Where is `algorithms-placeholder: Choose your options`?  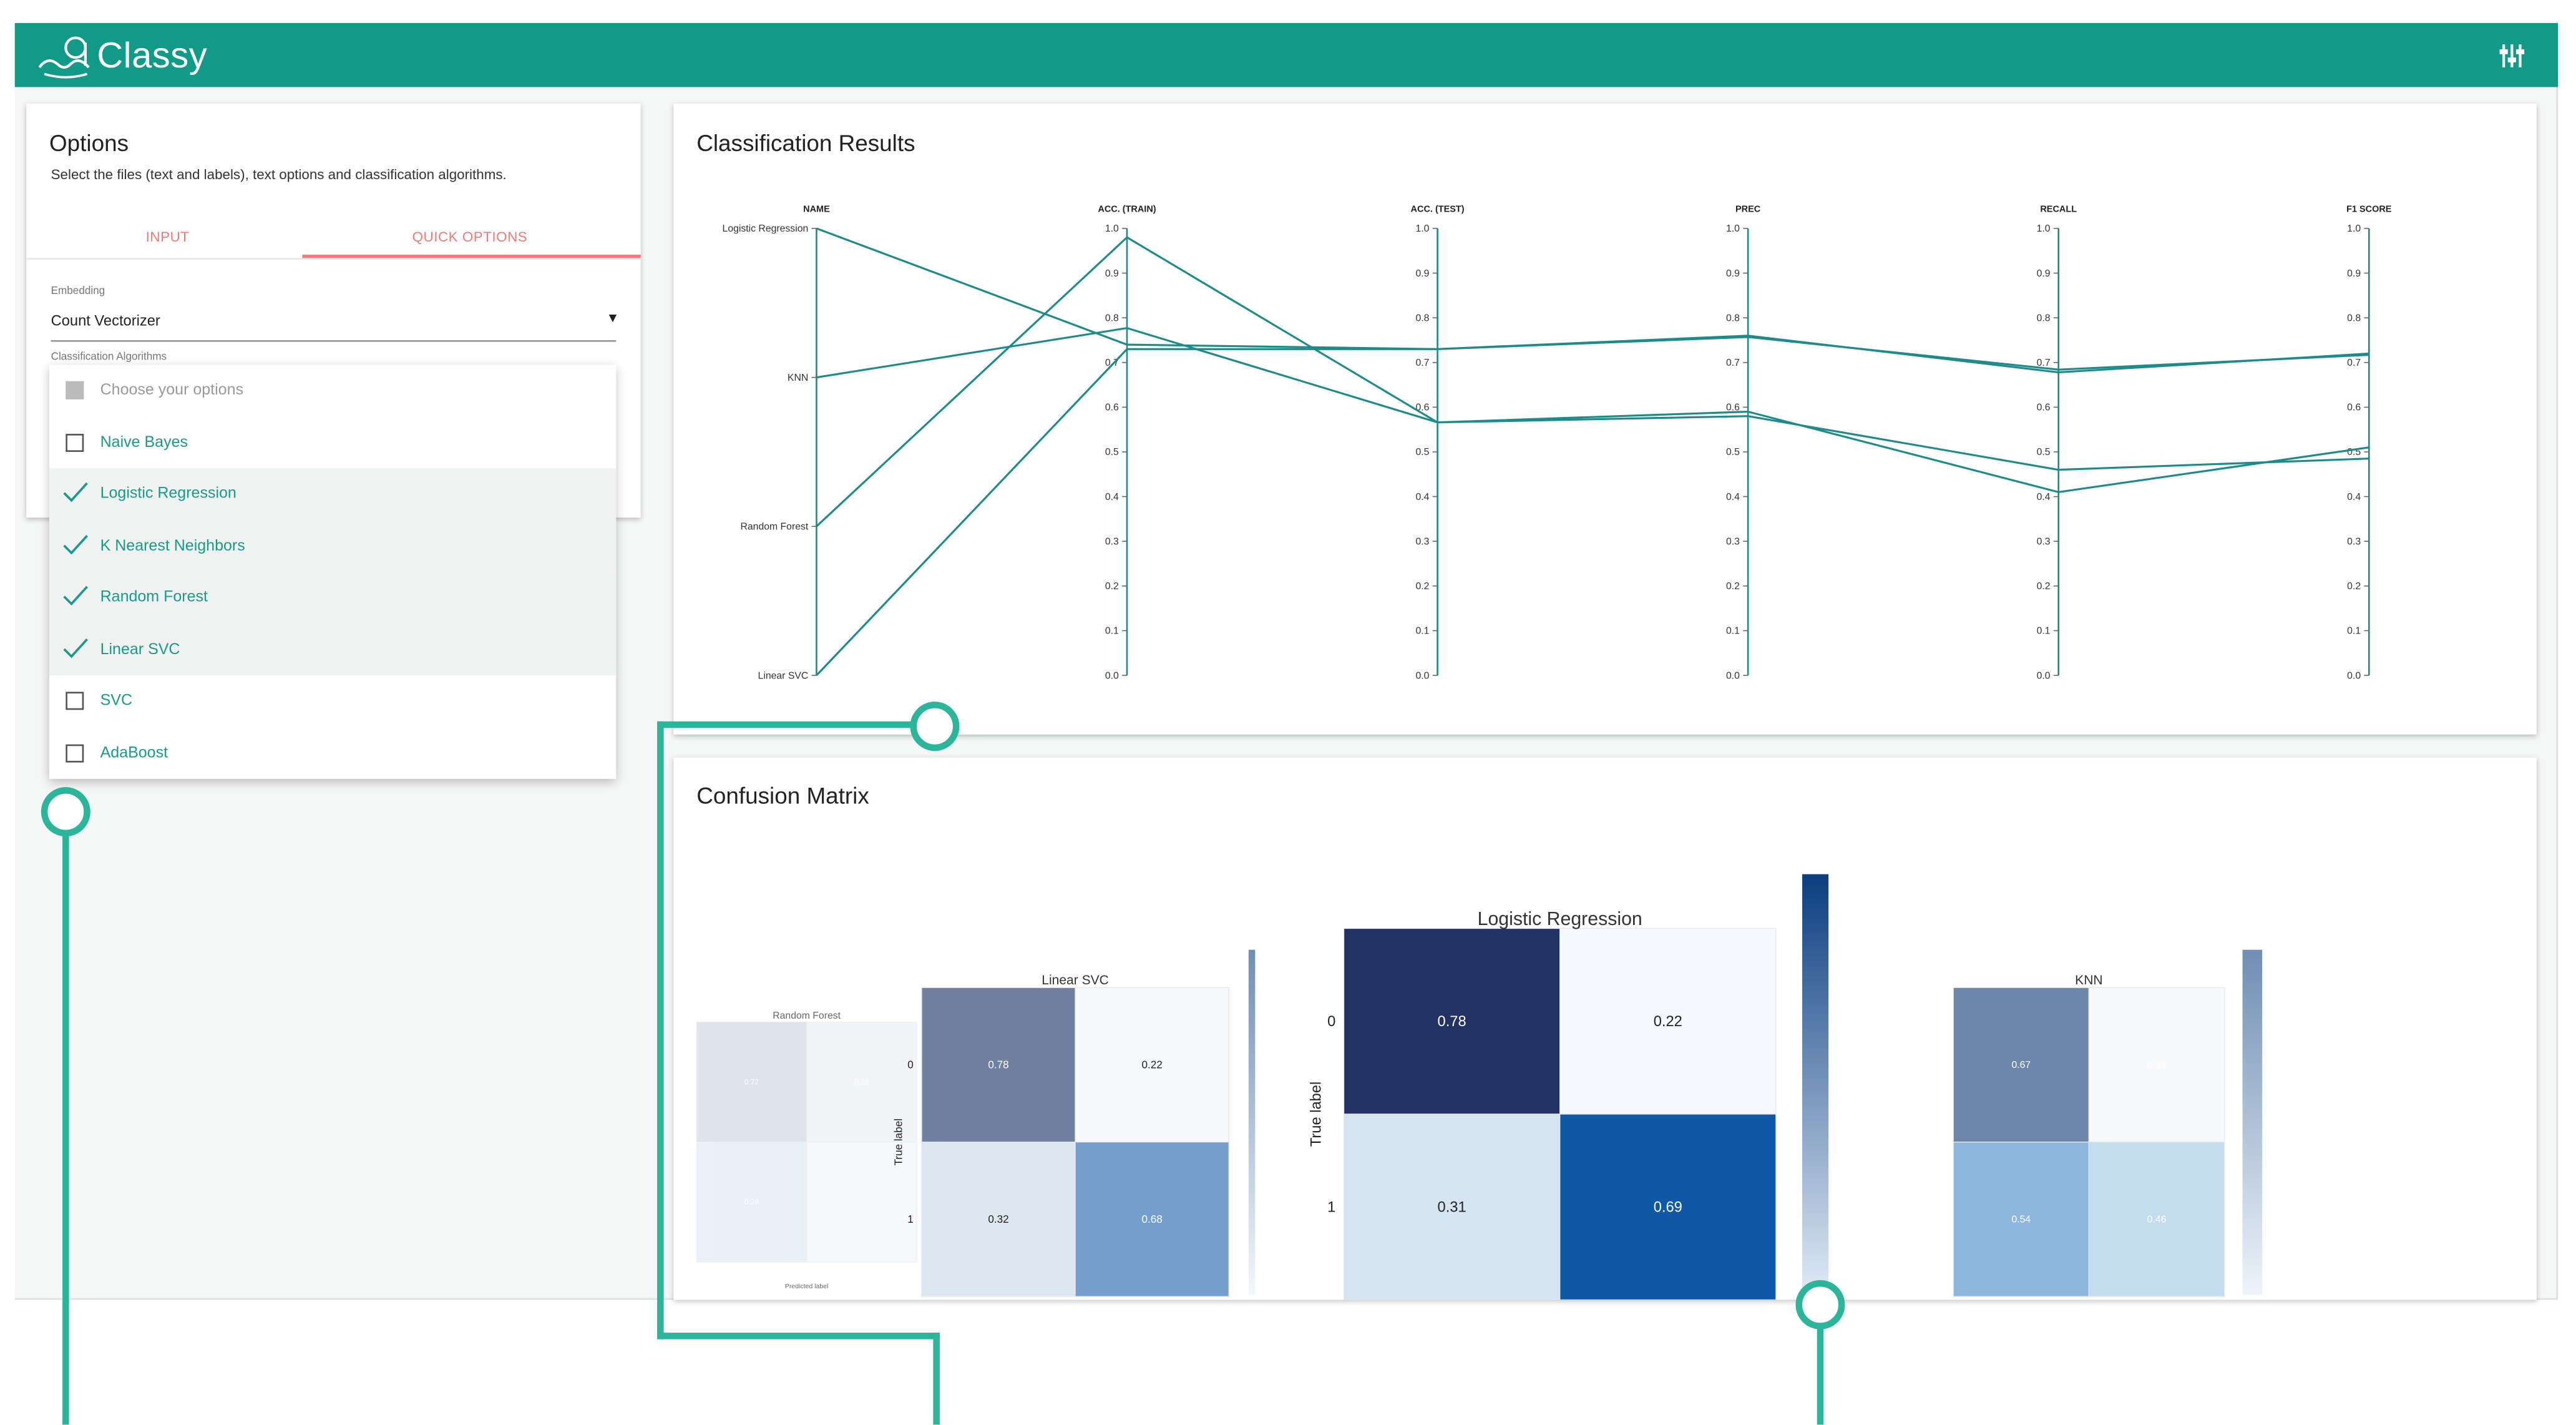 algorithms-placeholder: Choose your options is located at coordinates (332, 390).